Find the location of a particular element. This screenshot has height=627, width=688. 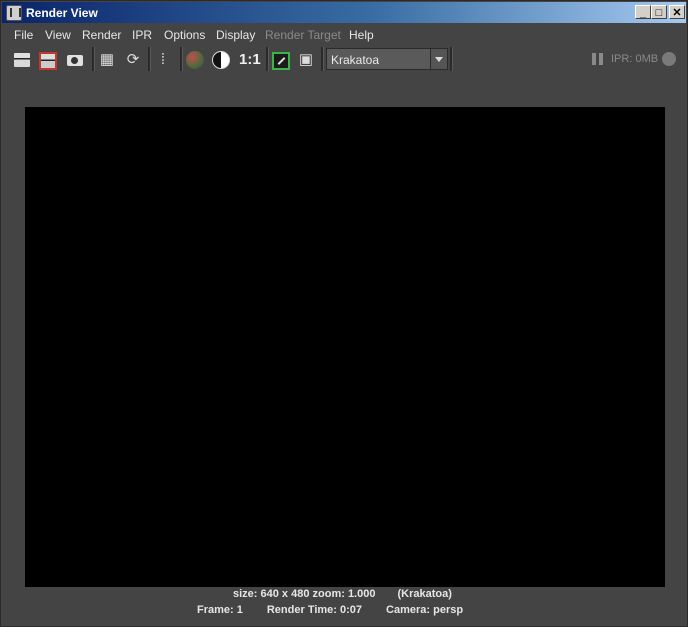

redo-render-icon: ▦ is located at coordinates (107, 60).